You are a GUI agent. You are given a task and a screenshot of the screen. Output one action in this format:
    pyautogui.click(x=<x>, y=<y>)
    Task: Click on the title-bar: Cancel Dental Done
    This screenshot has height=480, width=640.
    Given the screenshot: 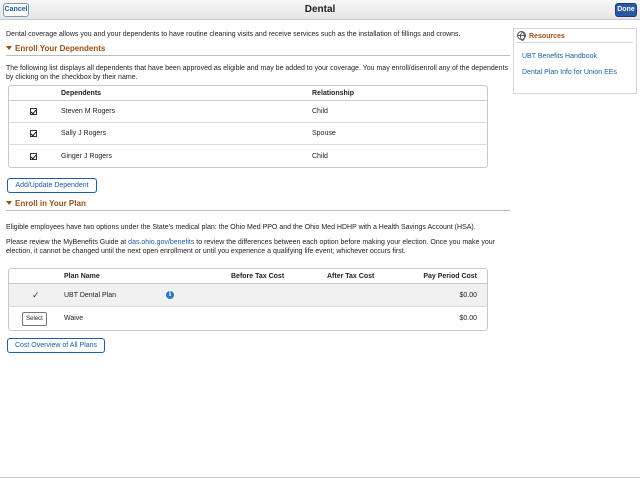 What is the action you would take?
    pyautogui.click(x=320, y=10)
    